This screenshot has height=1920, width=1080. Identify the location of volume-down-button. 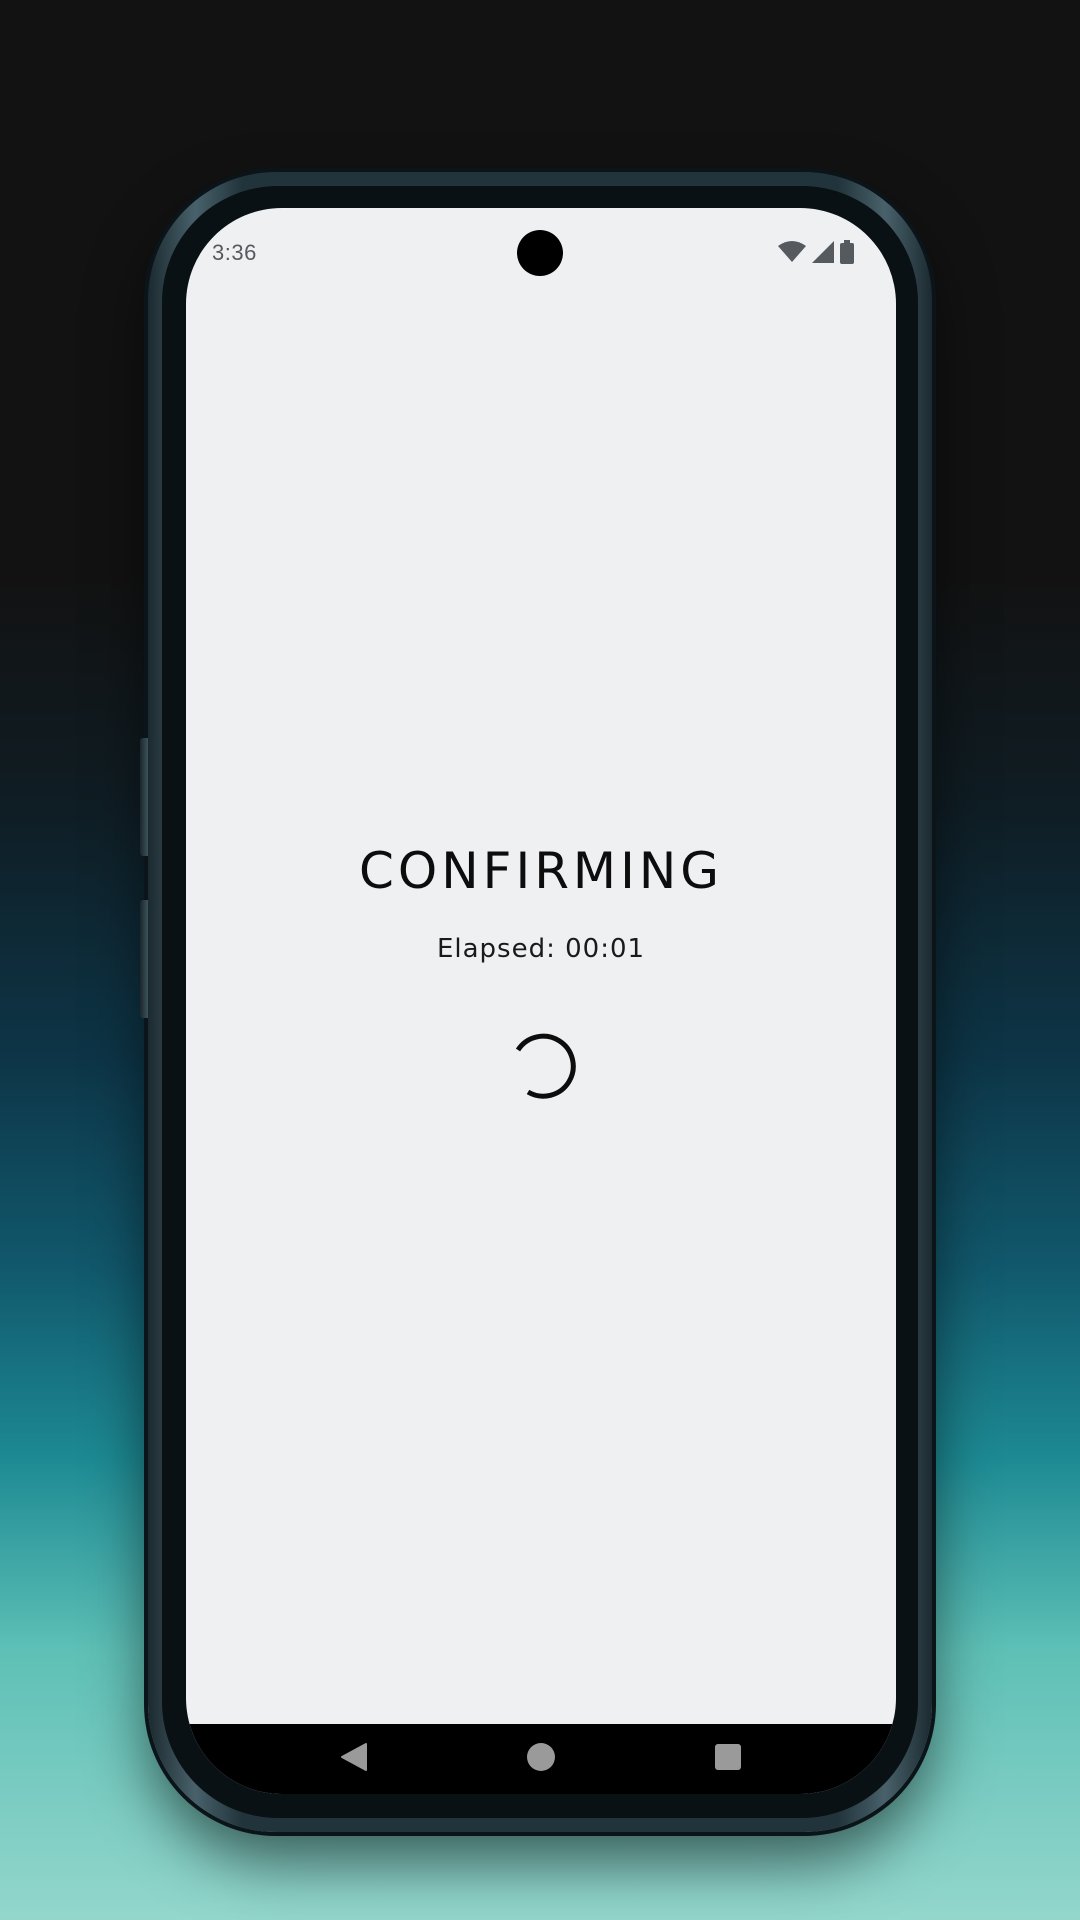
(144, 959).